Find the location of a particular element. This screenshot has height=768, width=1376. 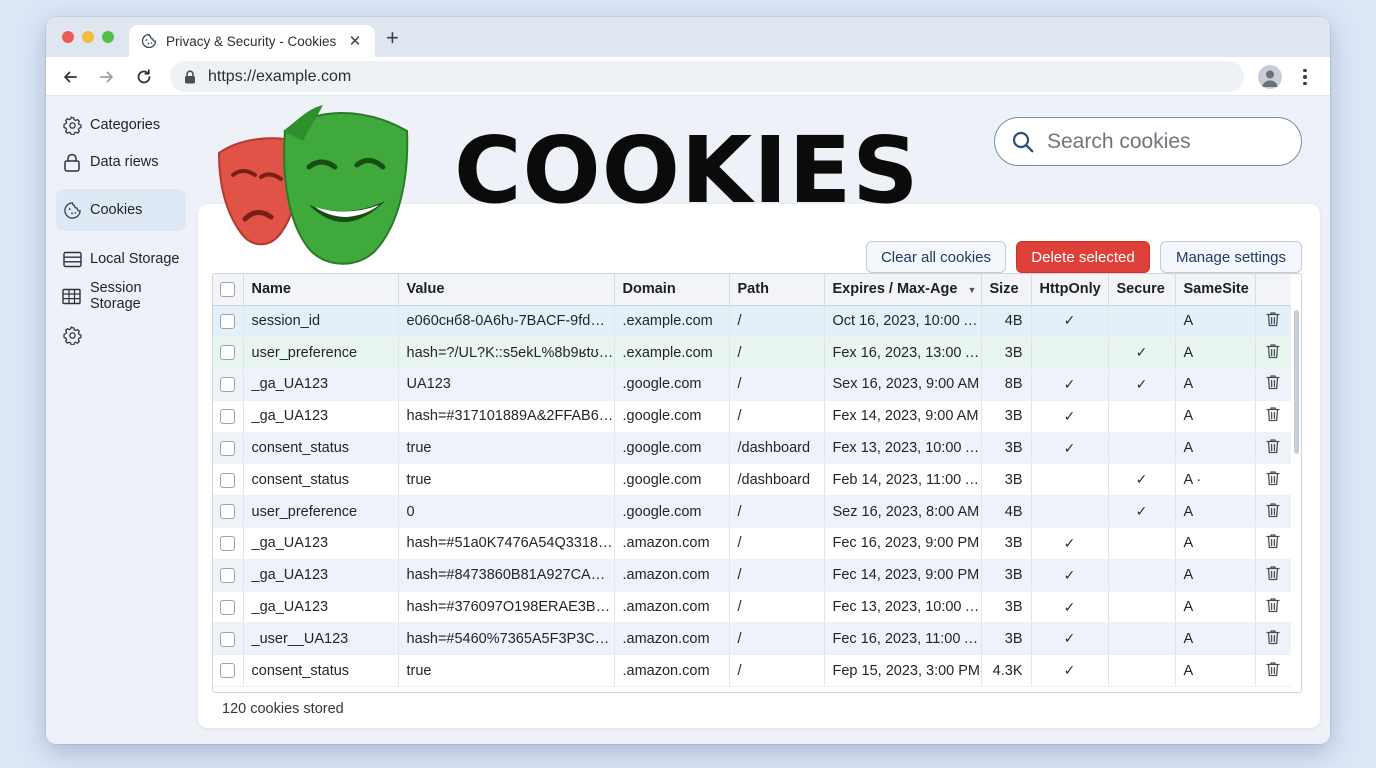

close-tab-icon: ✕ is located at coordinates (355, 41).